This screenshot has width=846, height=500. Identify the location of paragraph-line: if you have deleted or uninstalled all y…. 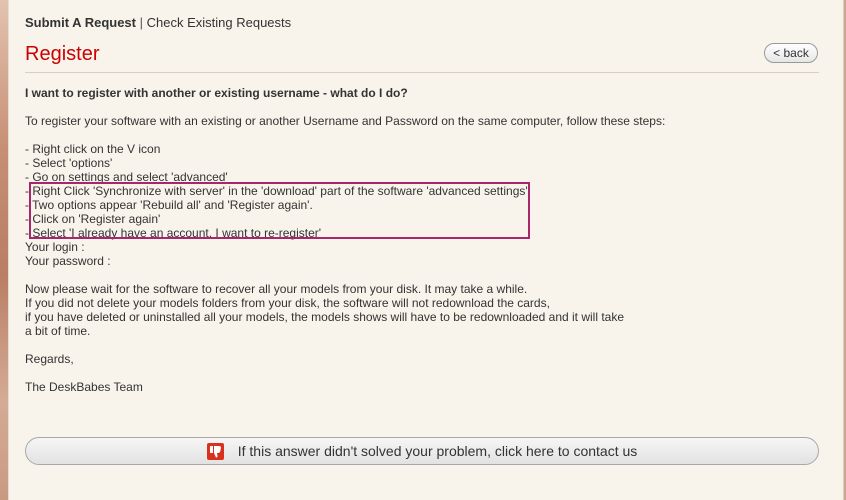
(325, 317).